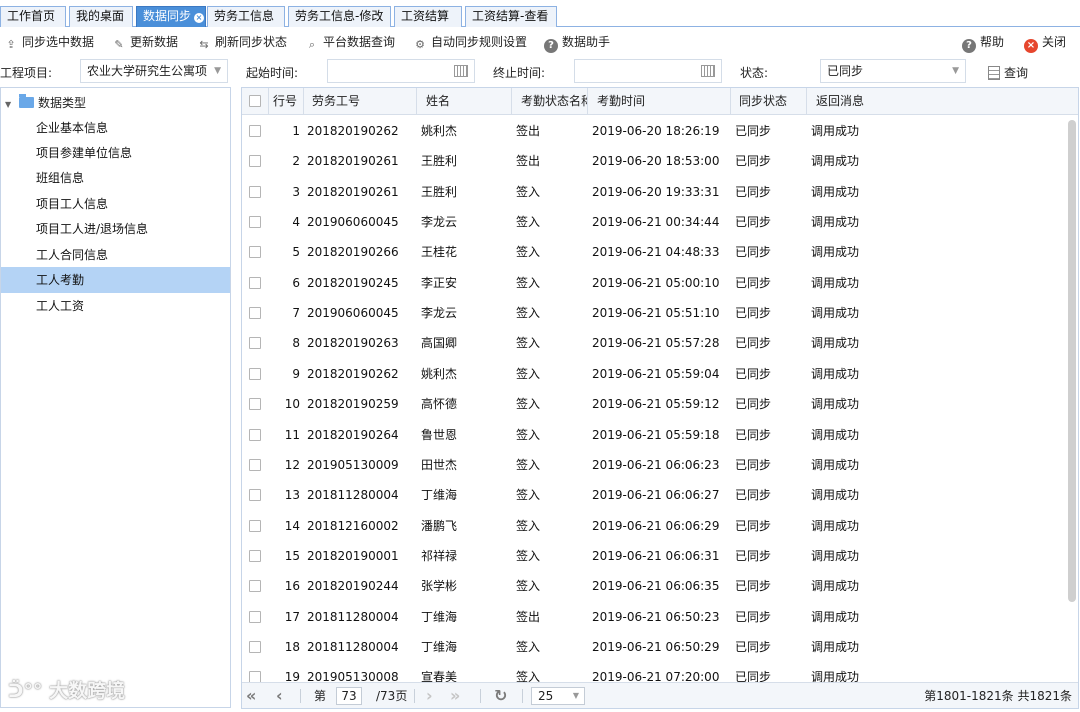  What do you see at coordinates (550, 101) in the screenshot?
I see `column-header-attendance-status: 考勤状态名称` at bounding box center [550, 101].